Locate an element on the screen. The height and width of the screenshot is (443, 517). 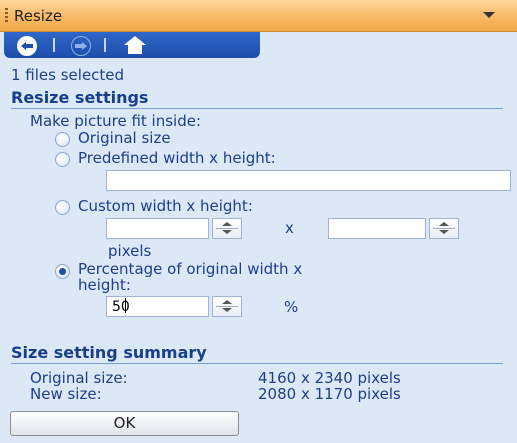
forward-arrow-icon is located at coordinates (81, 46).